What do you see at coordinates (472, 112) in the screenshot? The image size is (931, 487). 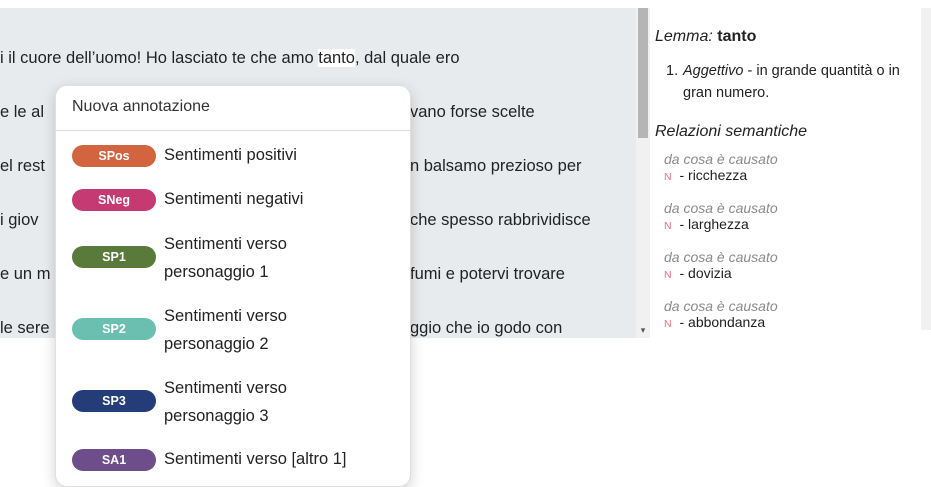 I see `text-line: vano forse scelte` at bounding box center [472, 112].